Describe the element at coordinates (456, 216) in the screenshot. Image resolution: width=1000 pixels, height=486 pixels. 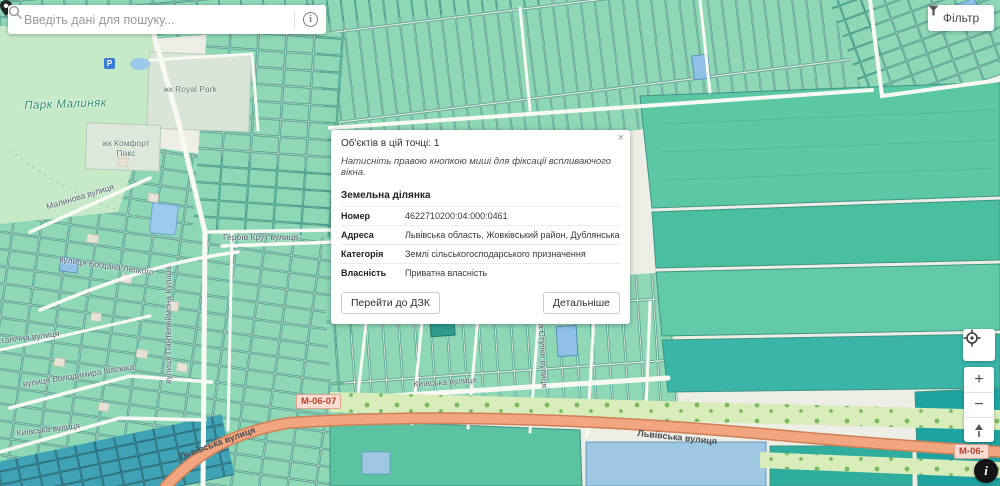
I see `field-value: 4622710200:04:000:0461` at that location.